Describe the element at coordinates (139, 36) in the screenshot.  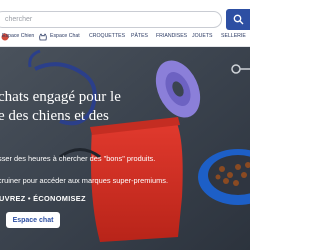
I see `nav-item-pates: PÂTES` at that location.